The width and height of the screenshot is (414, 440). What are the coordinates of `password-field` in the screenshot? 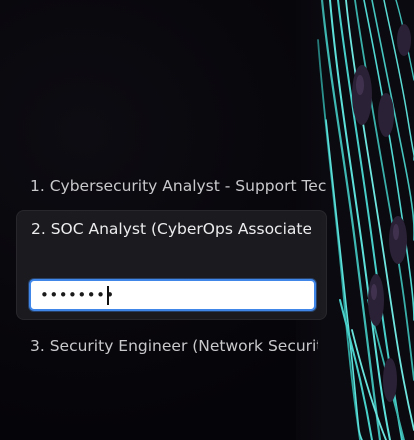 It's located at (172, 295).